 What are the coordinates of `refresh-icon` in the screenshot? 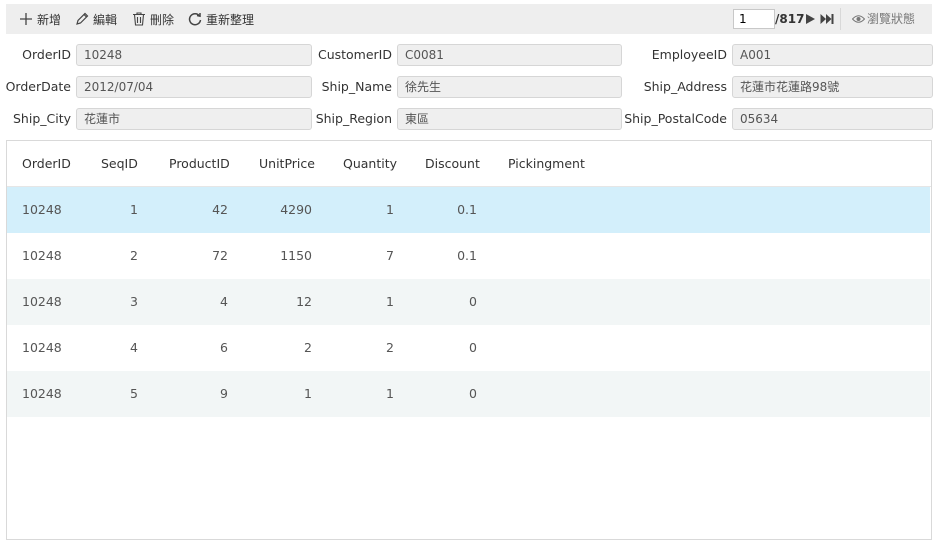 It's located at (195, 19).